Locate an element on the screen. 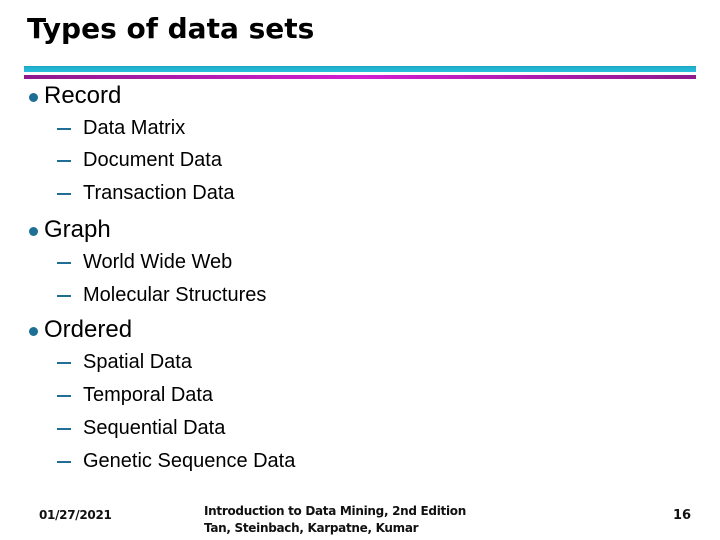 The height and width of the screenshot is (540, 720). sub-bullet-label: Sequential Data is located at coordinates (154, 428).